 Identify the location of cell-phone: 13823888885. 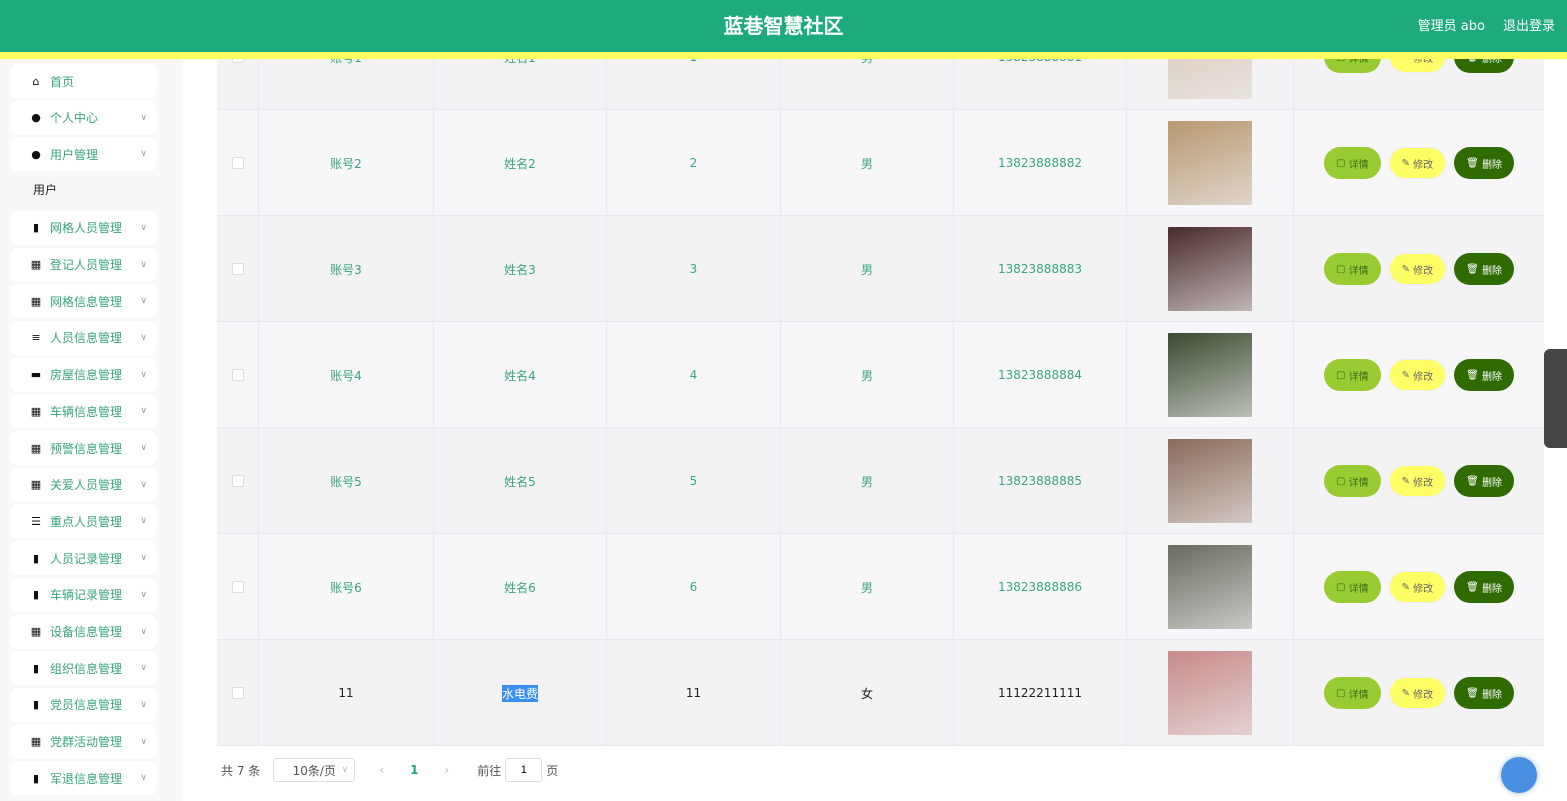
(1040, 481).